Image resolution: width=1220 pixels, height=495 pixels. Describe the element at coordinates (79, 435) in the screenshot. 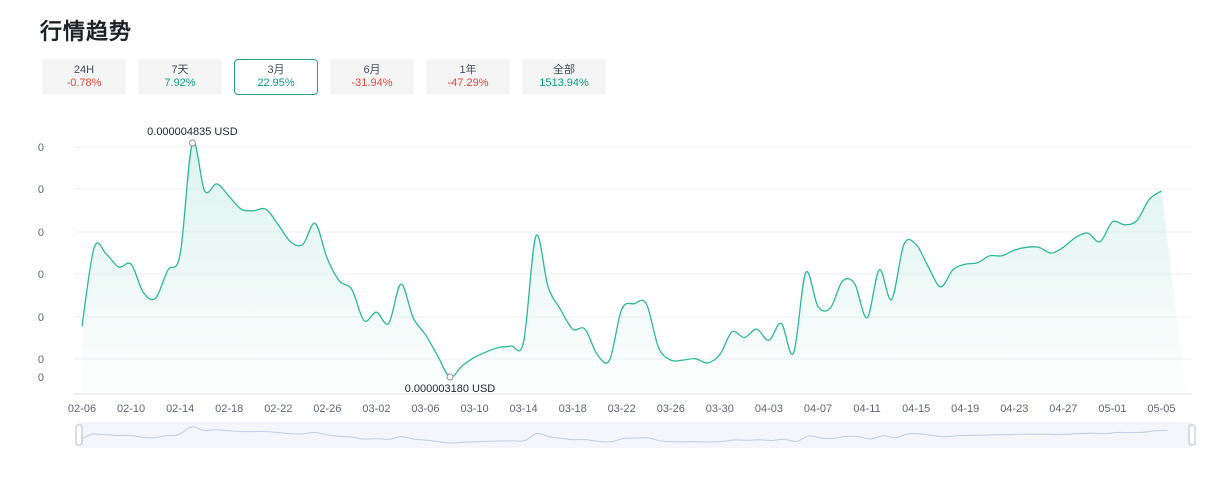

I see `slider-handle-left` at that location.